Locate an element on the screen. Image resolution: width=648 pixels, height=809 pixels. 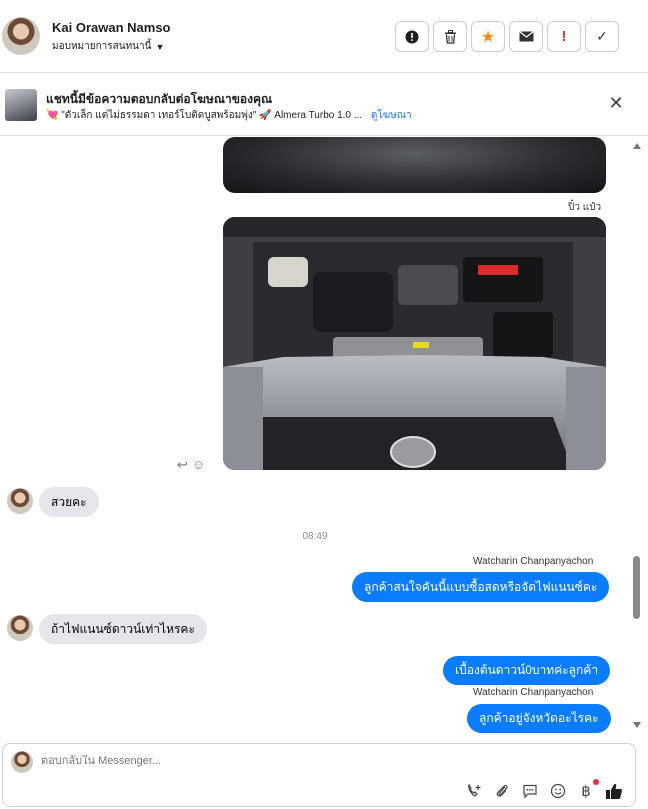
header-actions: ★ ! ✓ is located at coordinates (507, 36).